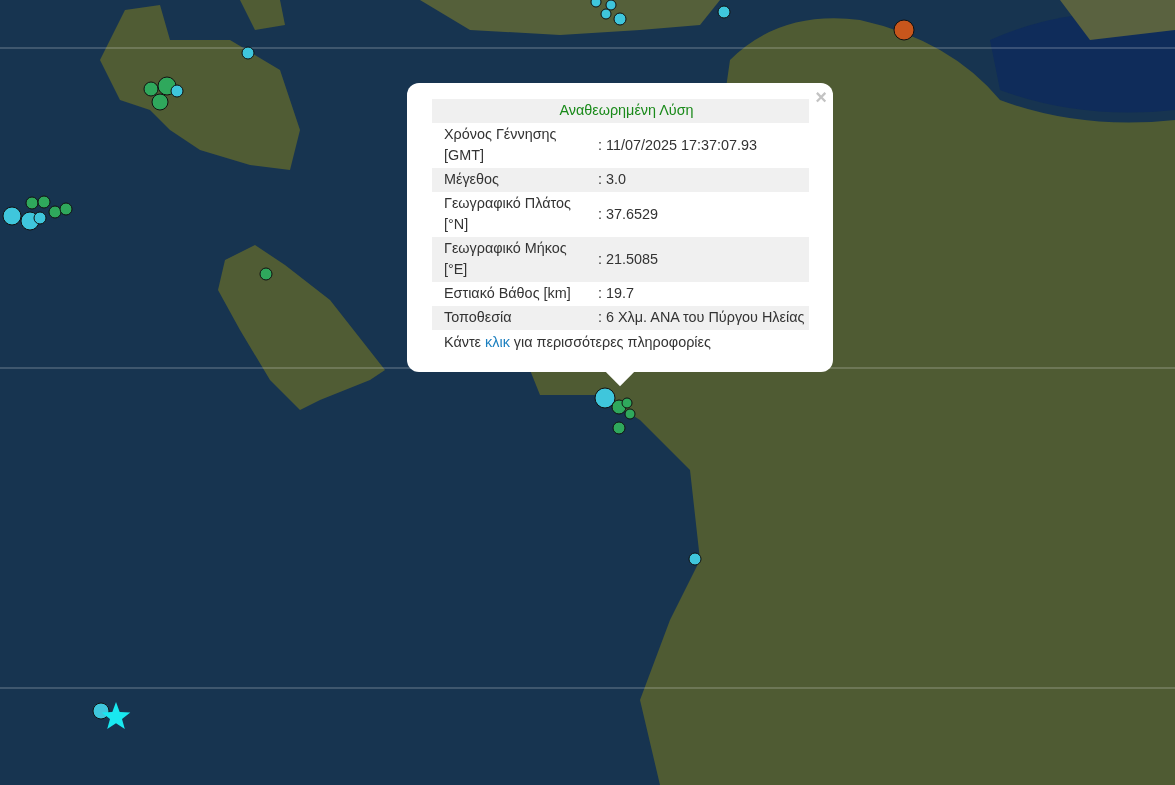 The width and height of the screenshot is (1175, 785). What do you see at coordinates (509, 259) in the screenshot?
I see `field-label: Γεωγραφικό Μήκος [°E]` at bounding box center [509, 259].